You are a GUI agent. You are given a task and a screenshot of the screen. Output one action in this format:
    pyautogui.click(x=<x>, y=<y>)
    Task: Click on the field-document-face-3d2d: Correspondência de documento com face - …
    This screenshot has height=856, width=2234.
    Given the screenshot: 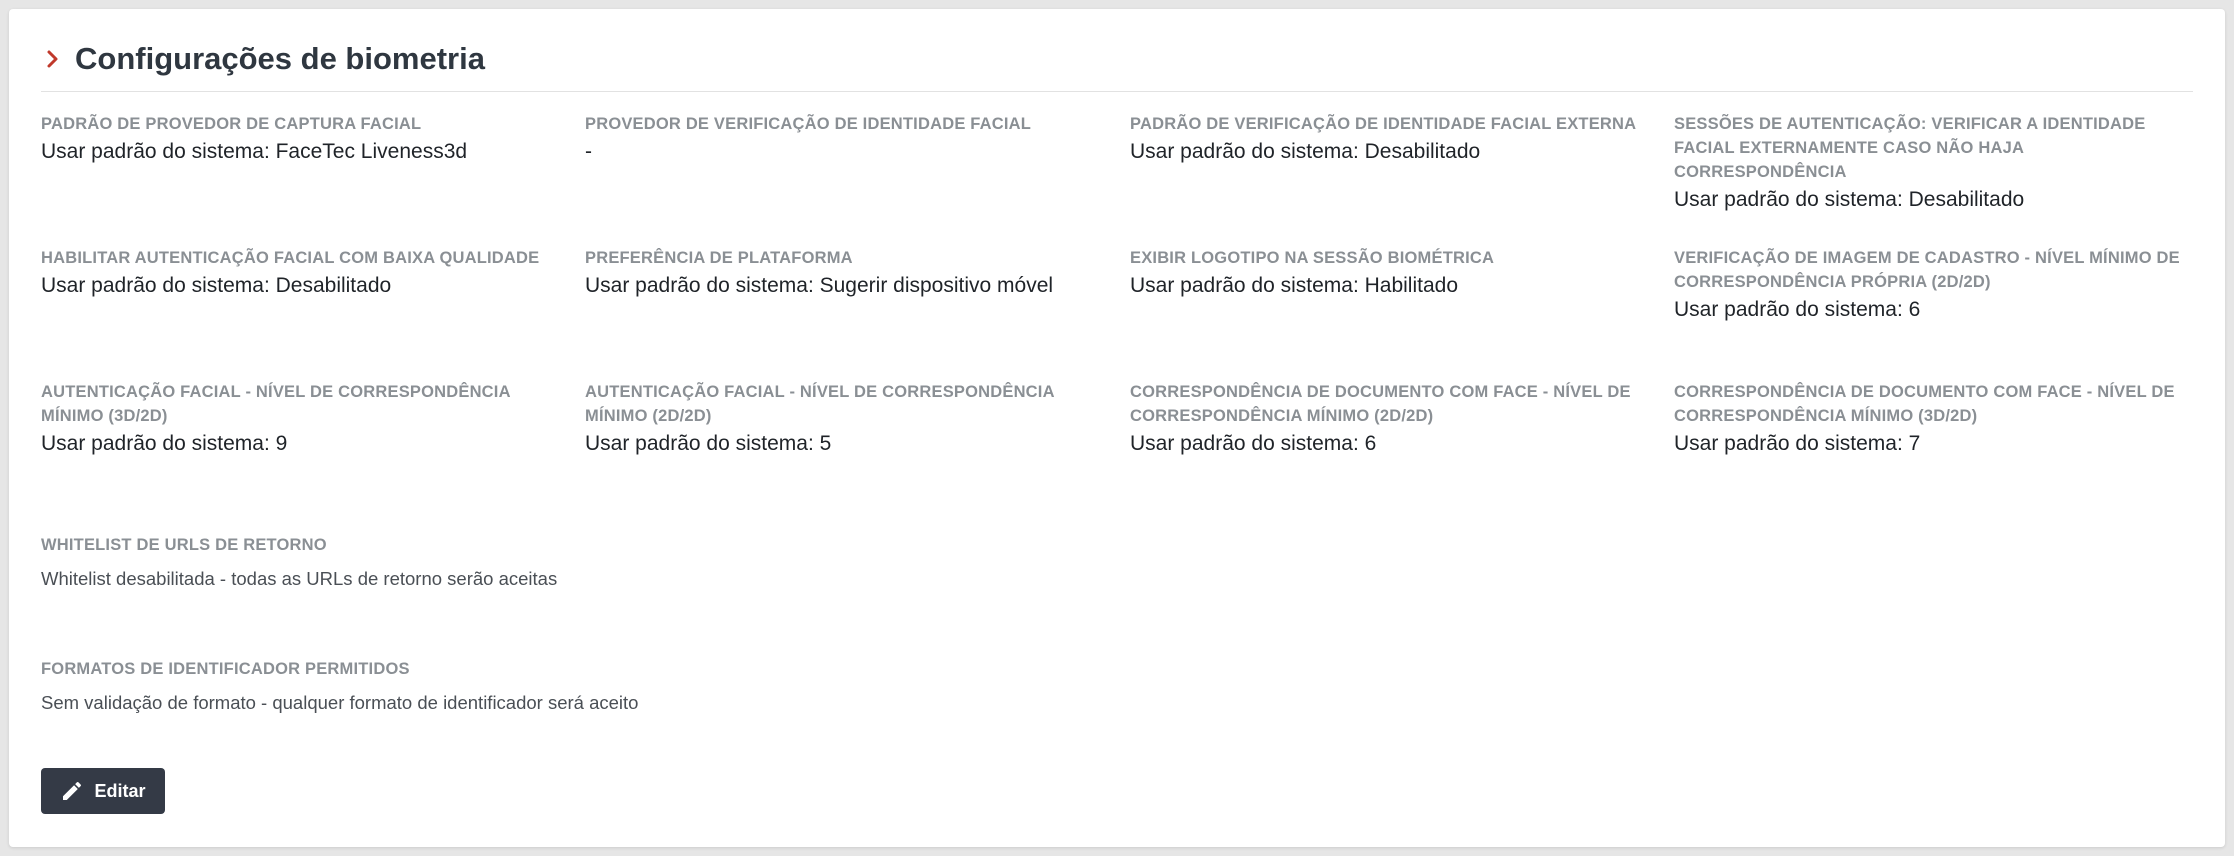 What is the action you would take?
    pyautogui.click(x=1934, y=419)
    